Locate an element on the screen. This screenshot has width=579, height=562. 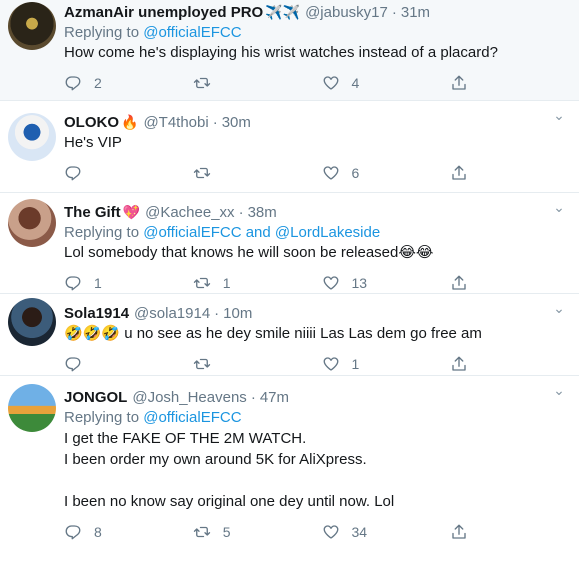
replying-to: Replying to @officialEFCC is located at coordinates (321, 418).